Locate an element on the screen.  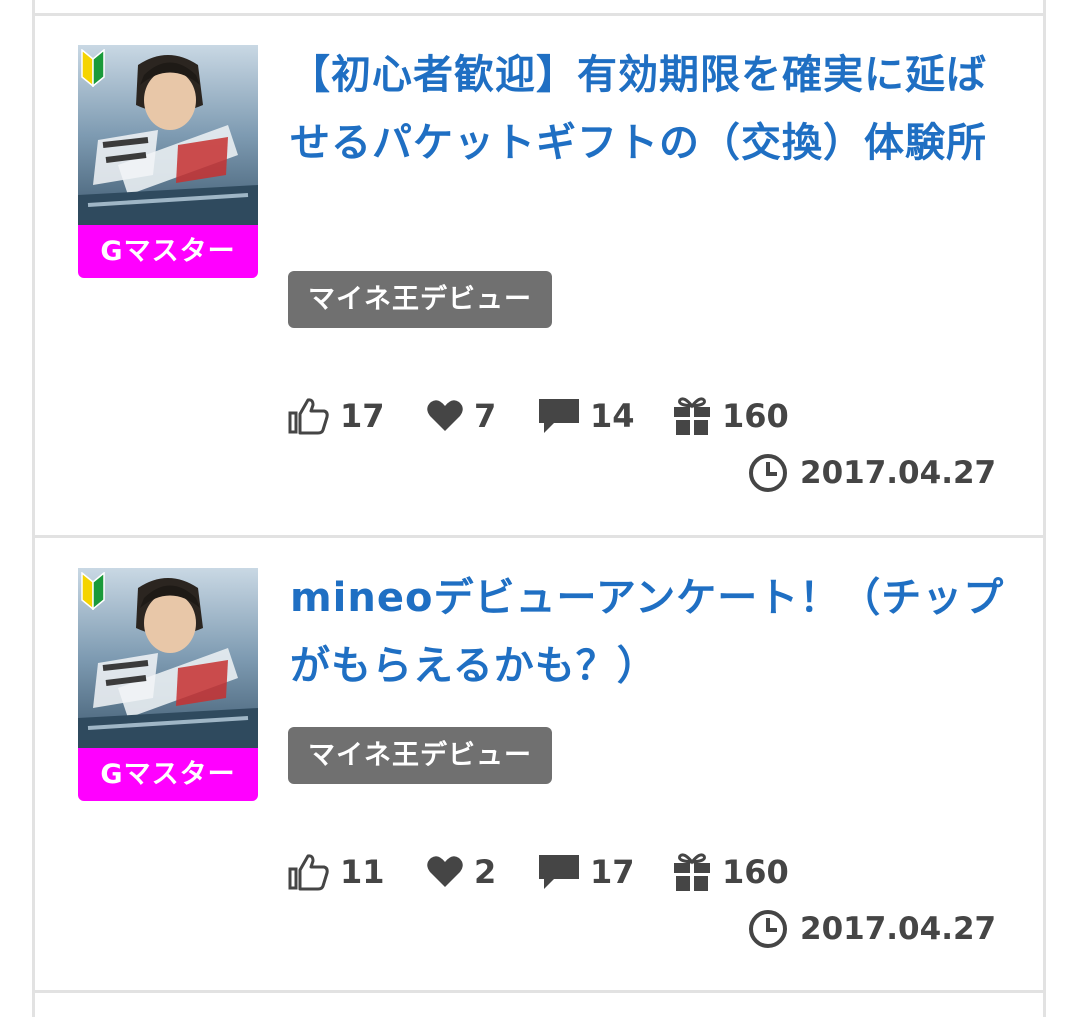
post-title-link: mineoデビューアンケート！（チップがもらえるかも？） is located at coordinates (650, 632).